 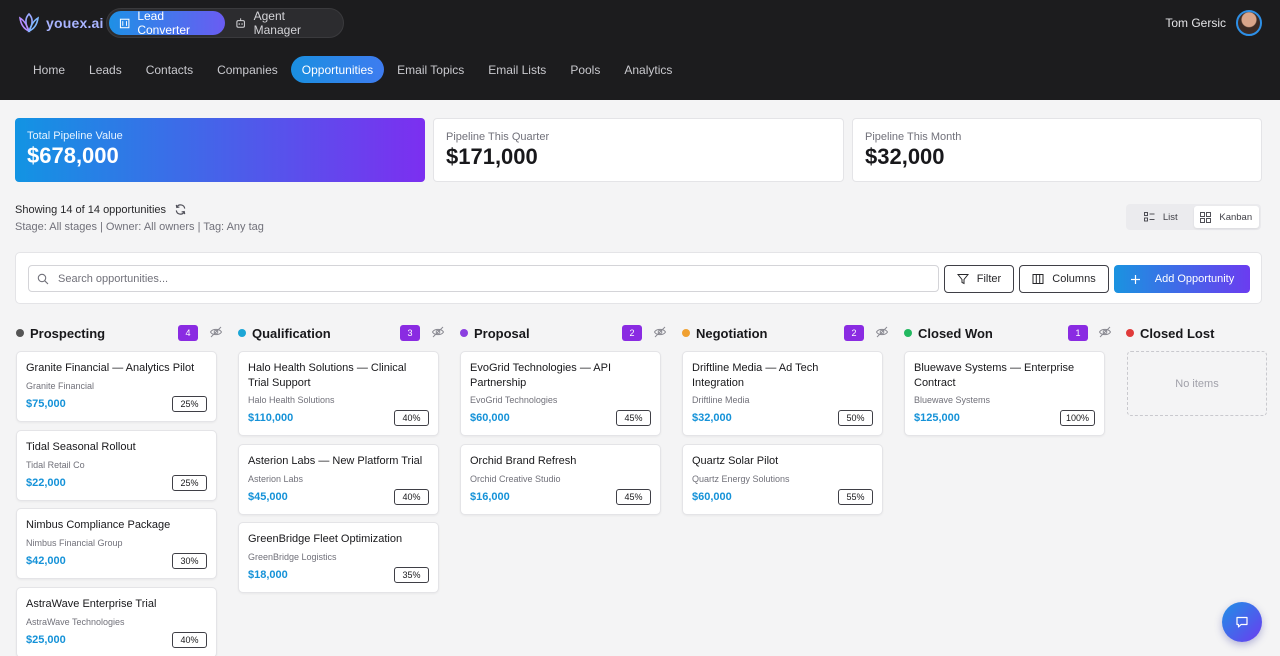 What do you see at coordinates (169, 69) in the screenshot?
I see `nav-contacts: Contacts` at bounding box center [169, 69].